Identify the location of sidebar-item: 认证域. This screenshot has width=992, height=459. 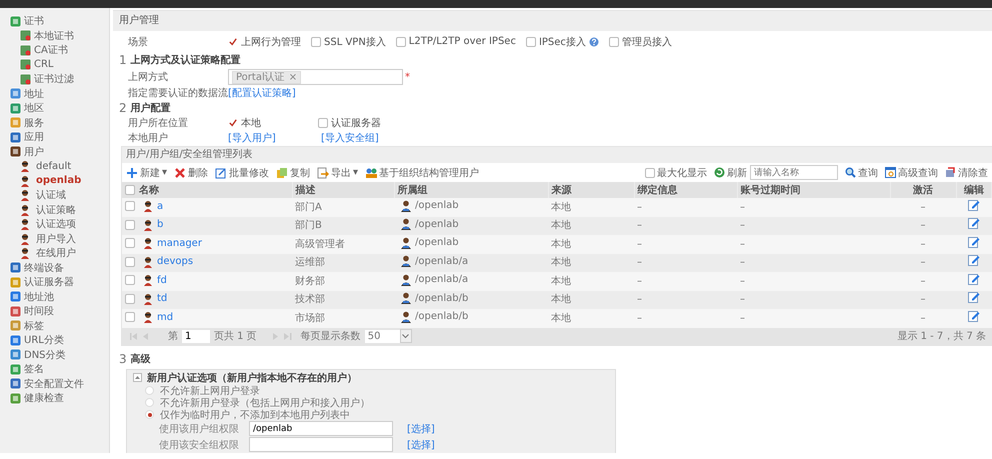
(51, 195).